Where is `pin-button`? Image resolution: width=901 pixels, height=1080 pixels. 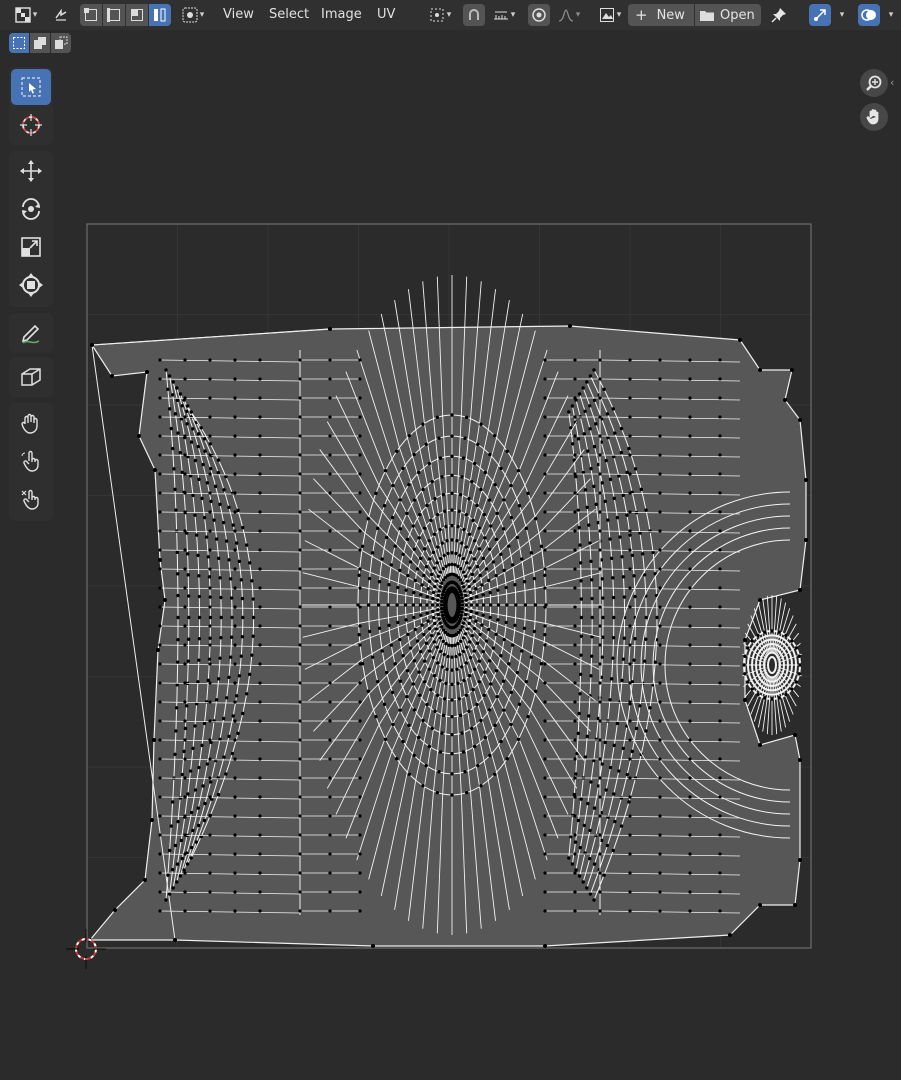
pin-button is located at coordinates (779, 15).